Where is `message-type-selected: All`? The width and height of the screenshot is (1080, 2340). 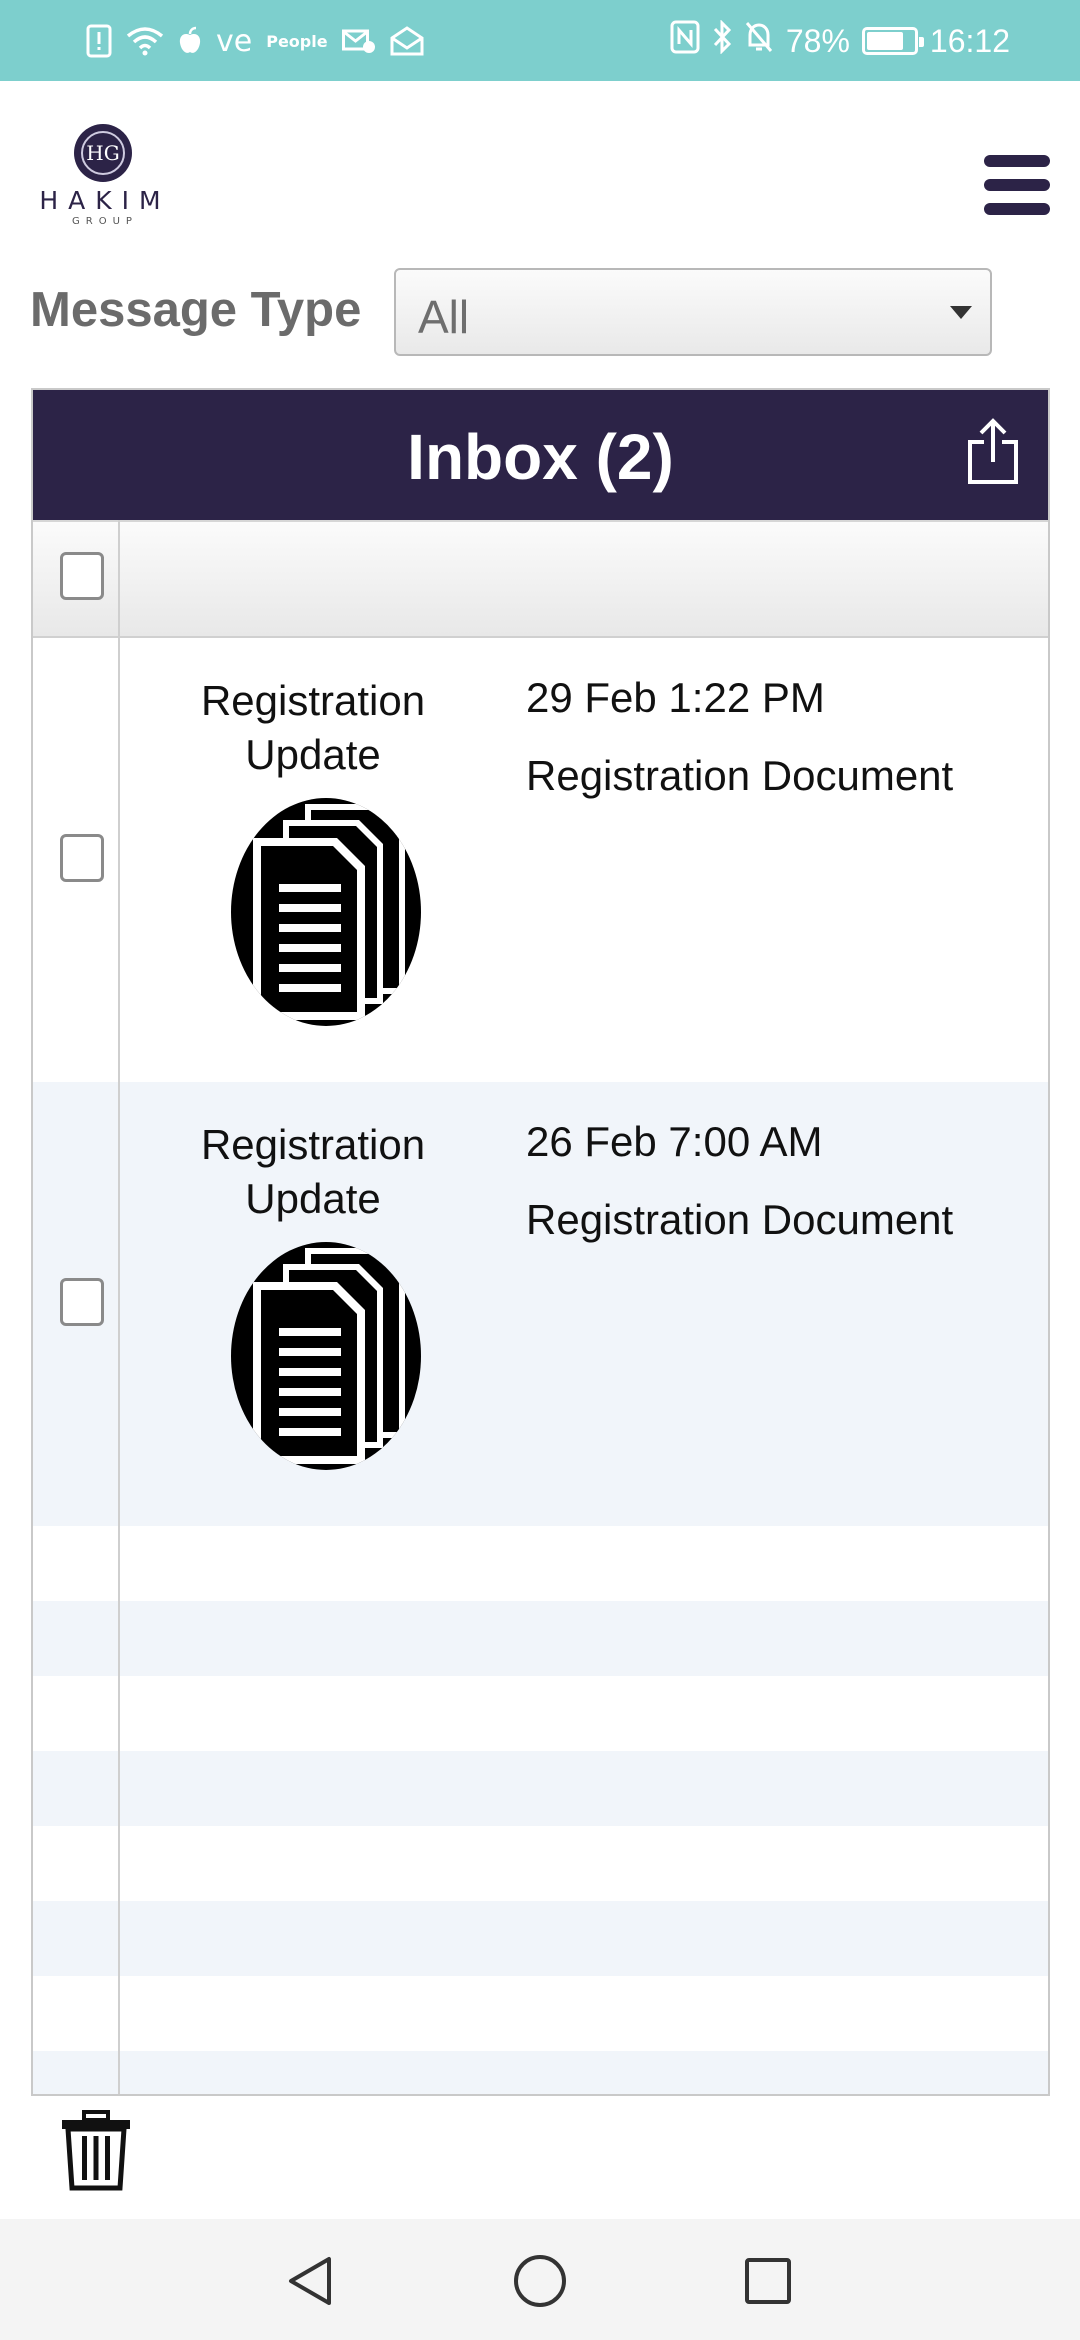 message-type-selected: All is located at coordinates (444, 317).